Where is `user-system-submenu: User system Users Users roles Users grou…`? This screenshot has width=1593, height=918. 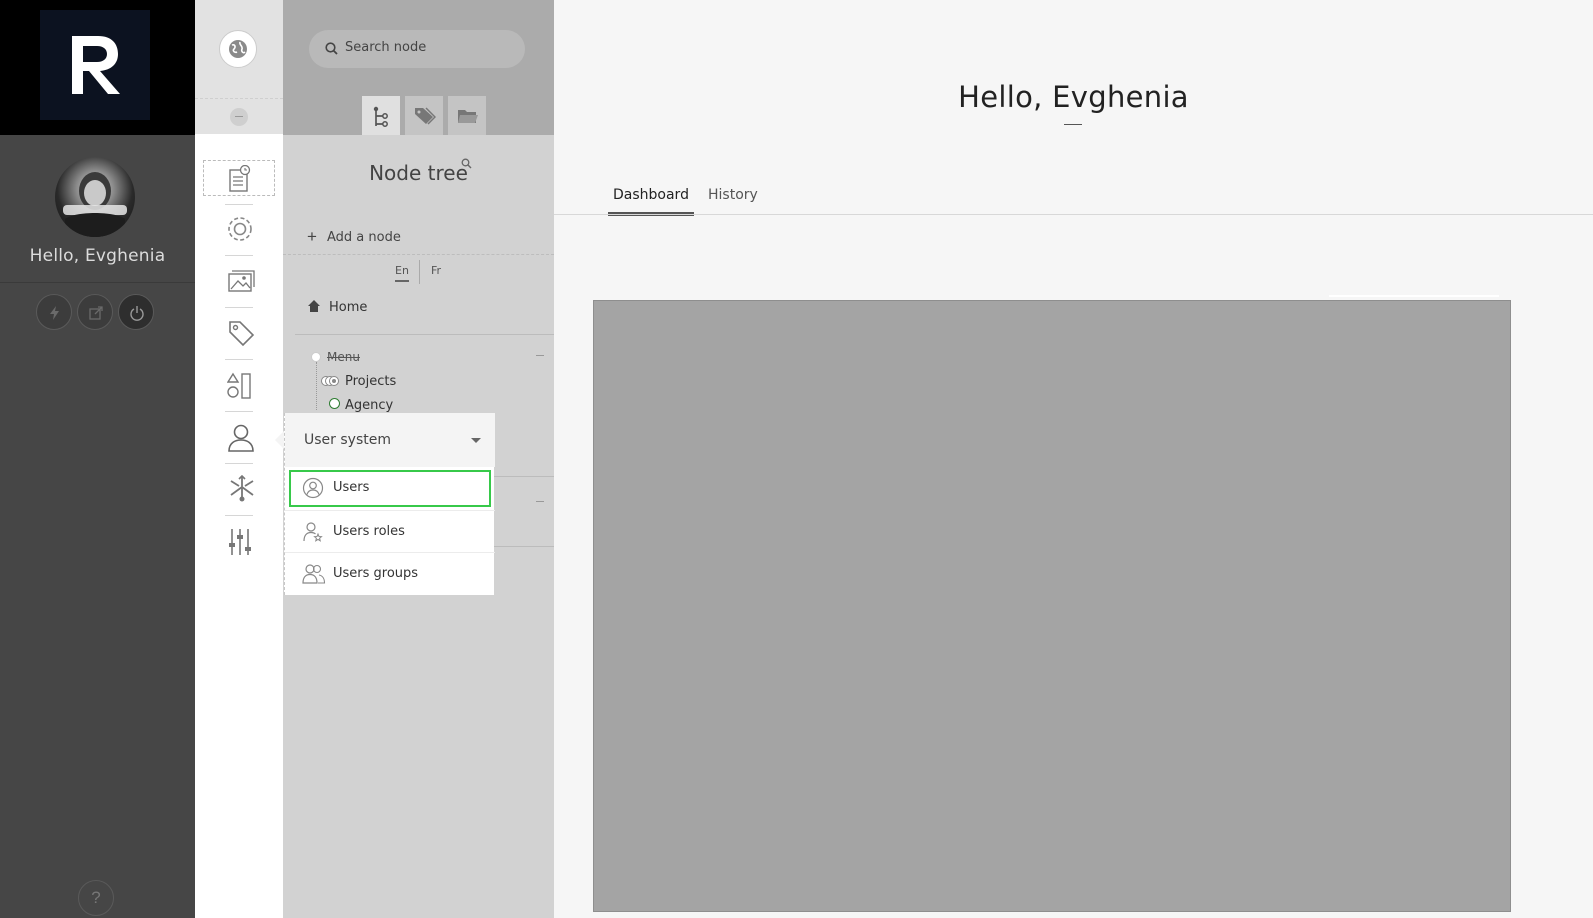 user-system-submenu: User system Users Users roles Users grou… is located at coordinates (389, 504).